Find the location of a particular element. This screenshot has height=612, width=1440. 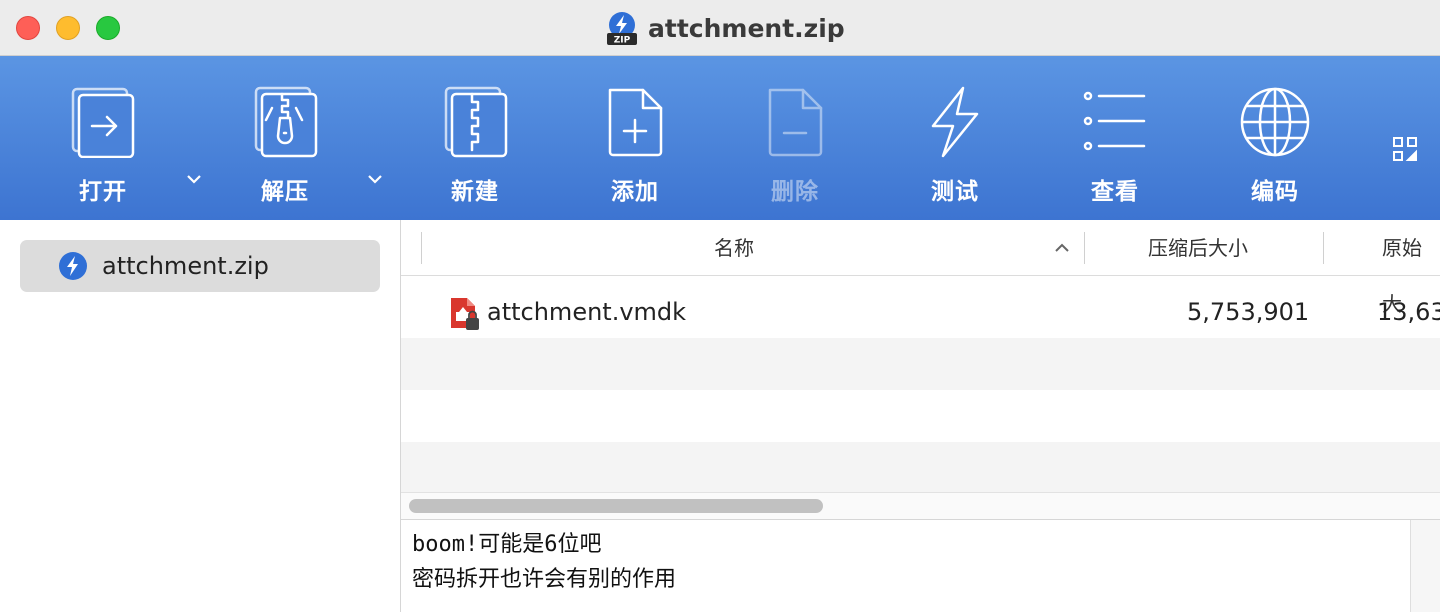

sidebar-item-archive: attchment.zip is located at coordinates (200, 266).